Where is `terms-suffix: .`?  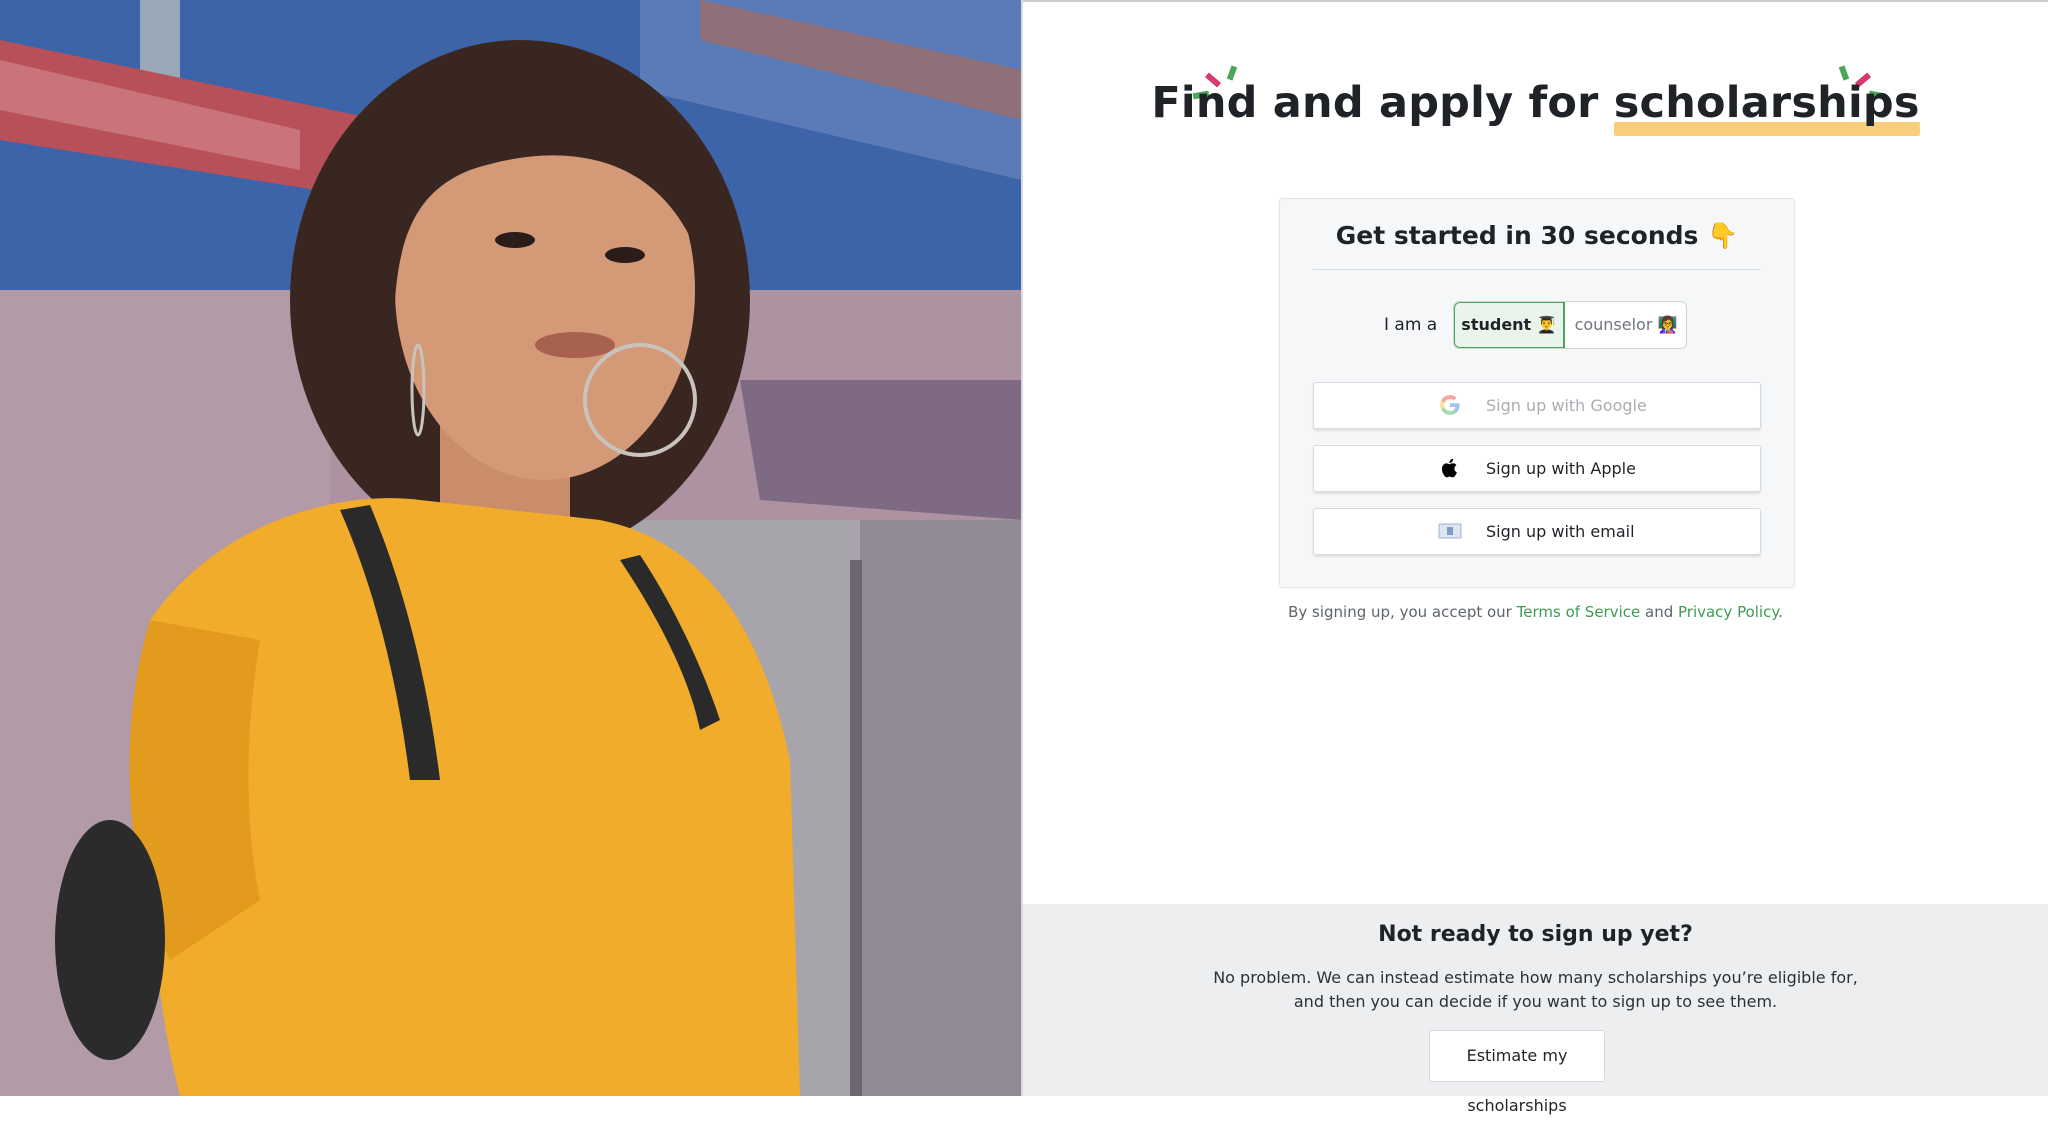 terms-suffix: . is located at coordinates (1780, 612).